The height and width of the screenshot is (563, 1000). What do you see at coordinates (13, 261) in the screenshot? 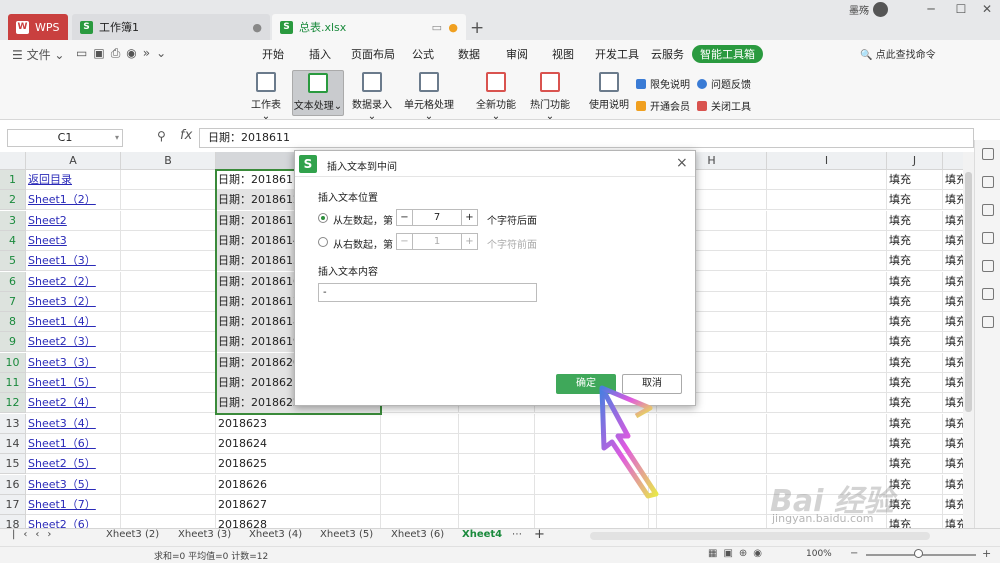
I see `row-header: 5` at bounding box center [13, 261].